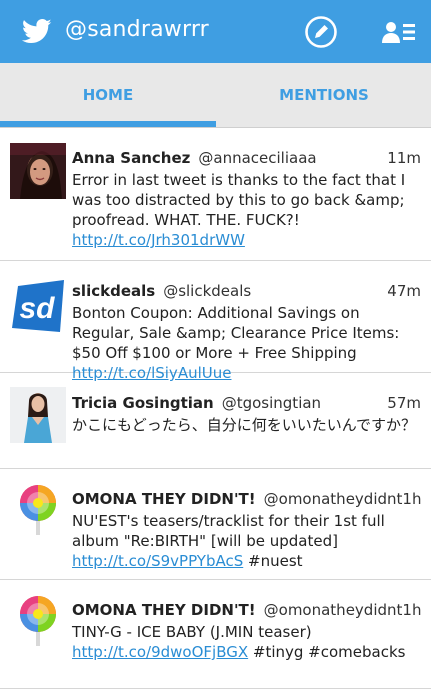 Image resolution: width=431 pixels, height=689 pixels. Describe the element at coordinates (143, 403) in the screenshot. I see `author-name: Tricia Gosingtian` at that location.